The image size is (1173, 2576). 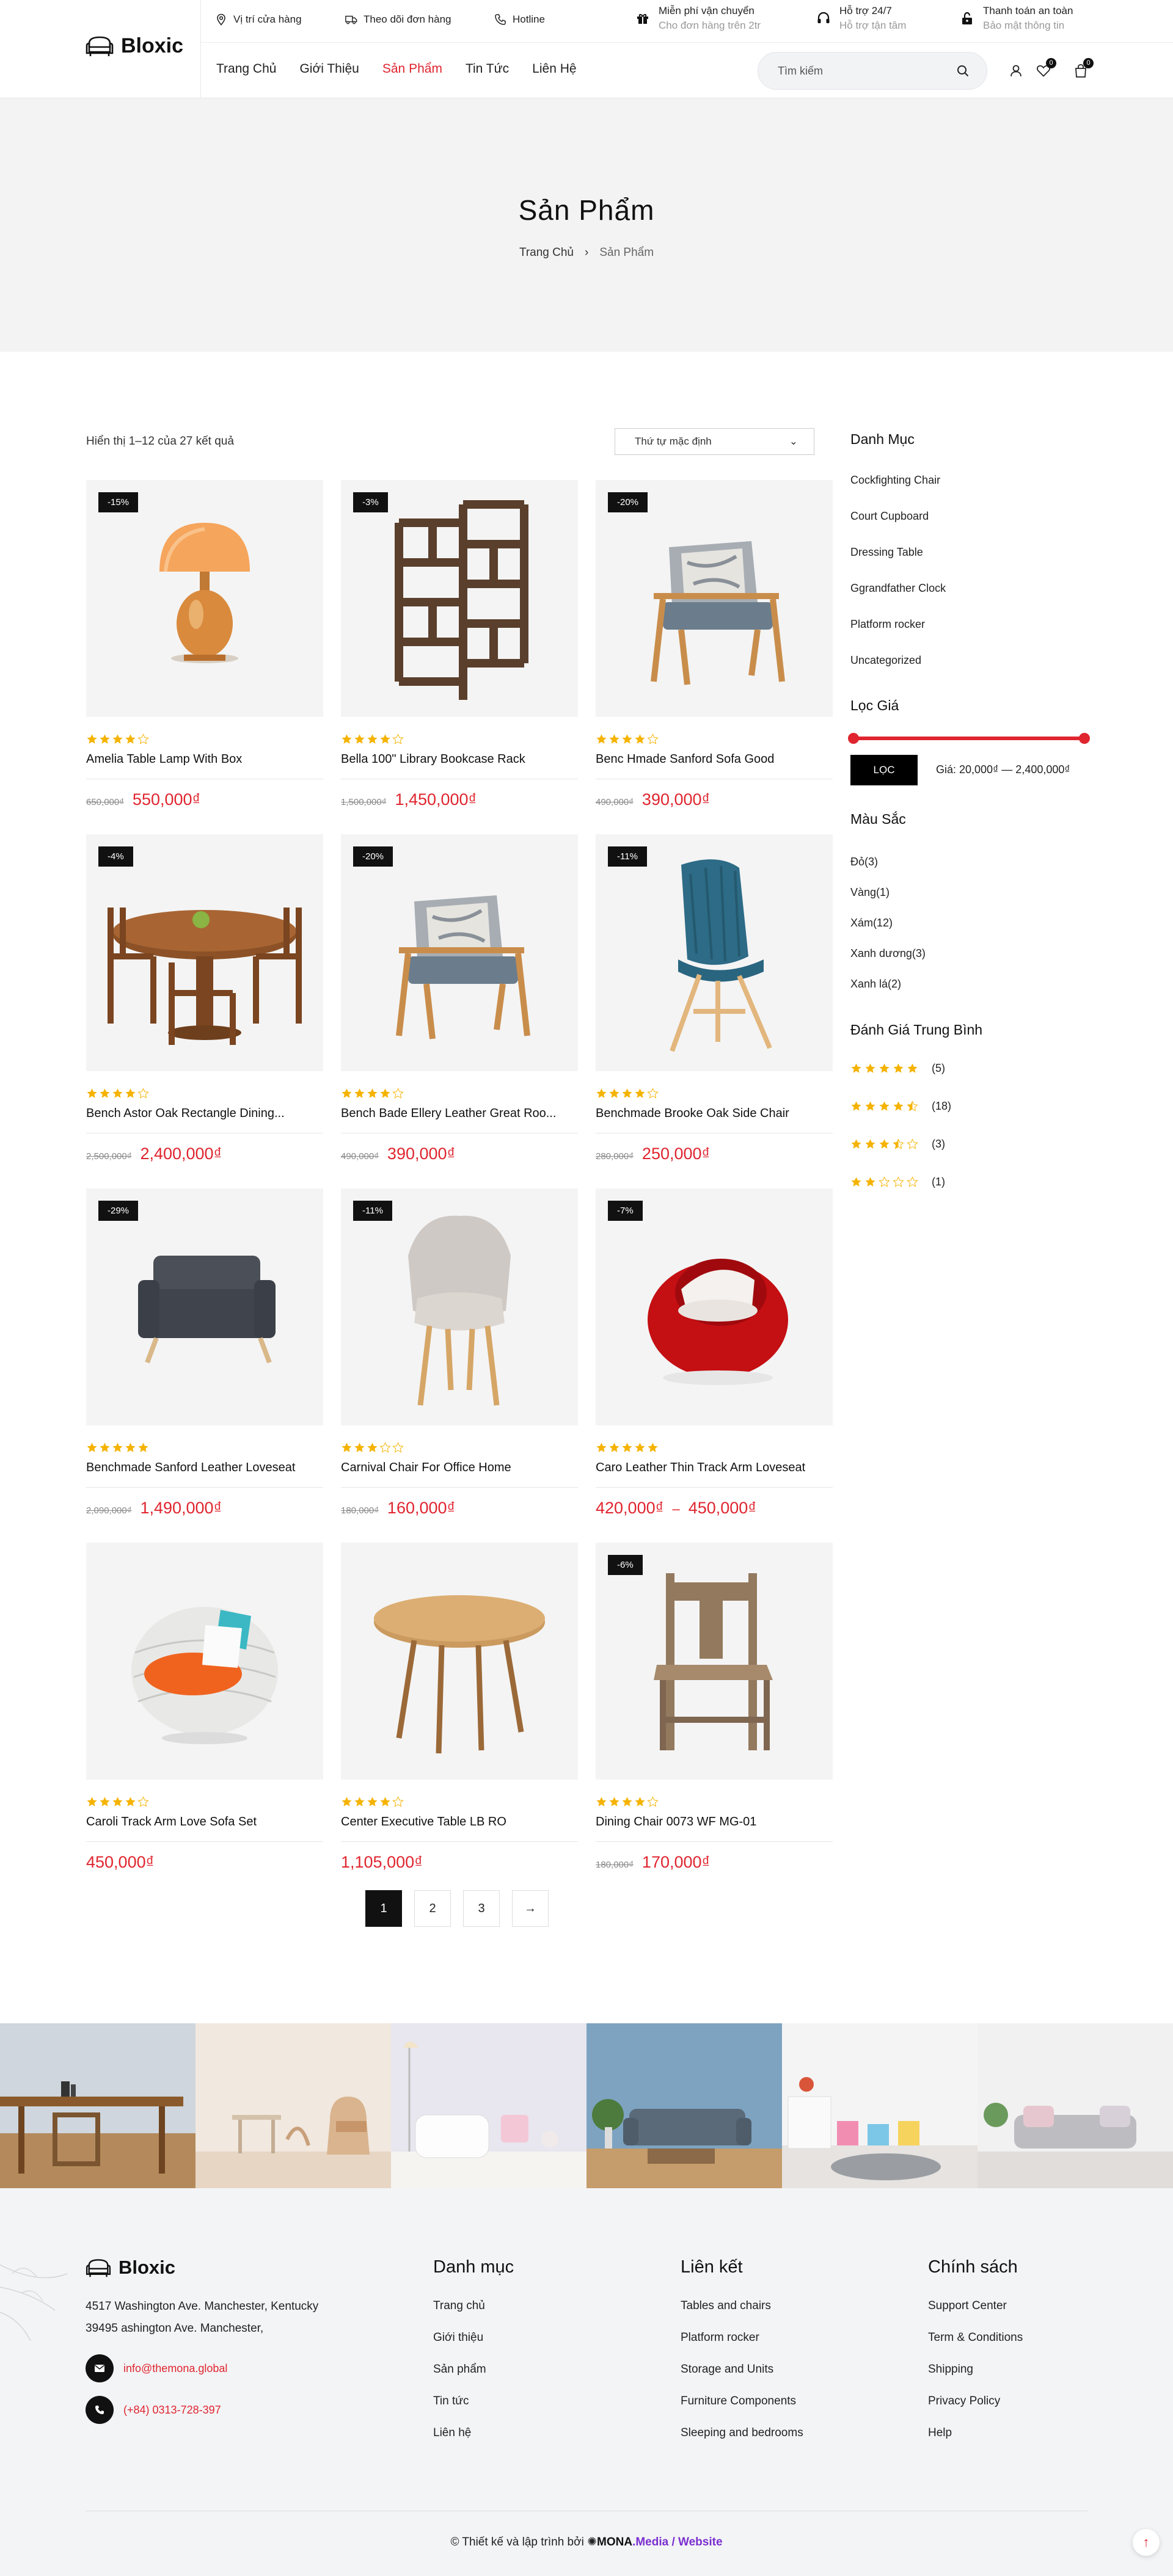 I want to click on product-image: -7%, so click(x=714, y=1306).